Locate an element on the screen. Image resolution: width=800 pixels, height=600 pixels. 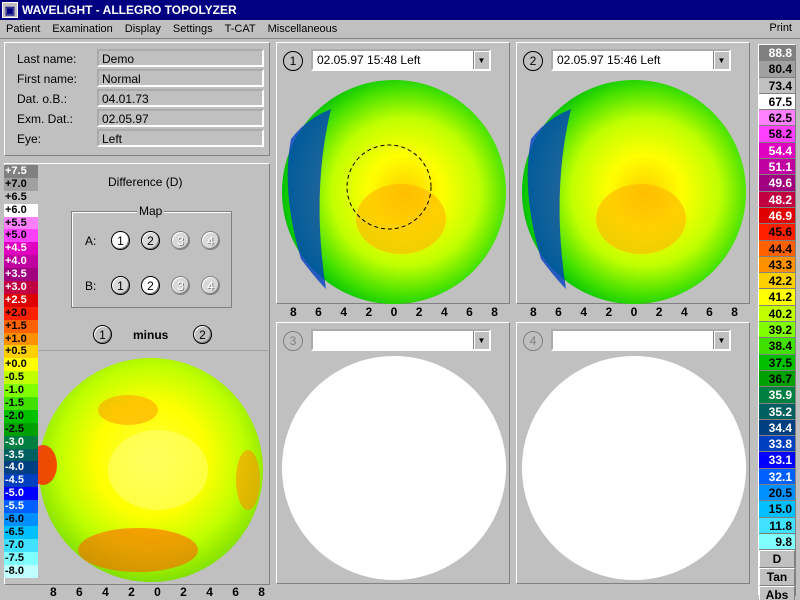
panel-3-exam-select: ▼ is located at coordinates (401, 340).